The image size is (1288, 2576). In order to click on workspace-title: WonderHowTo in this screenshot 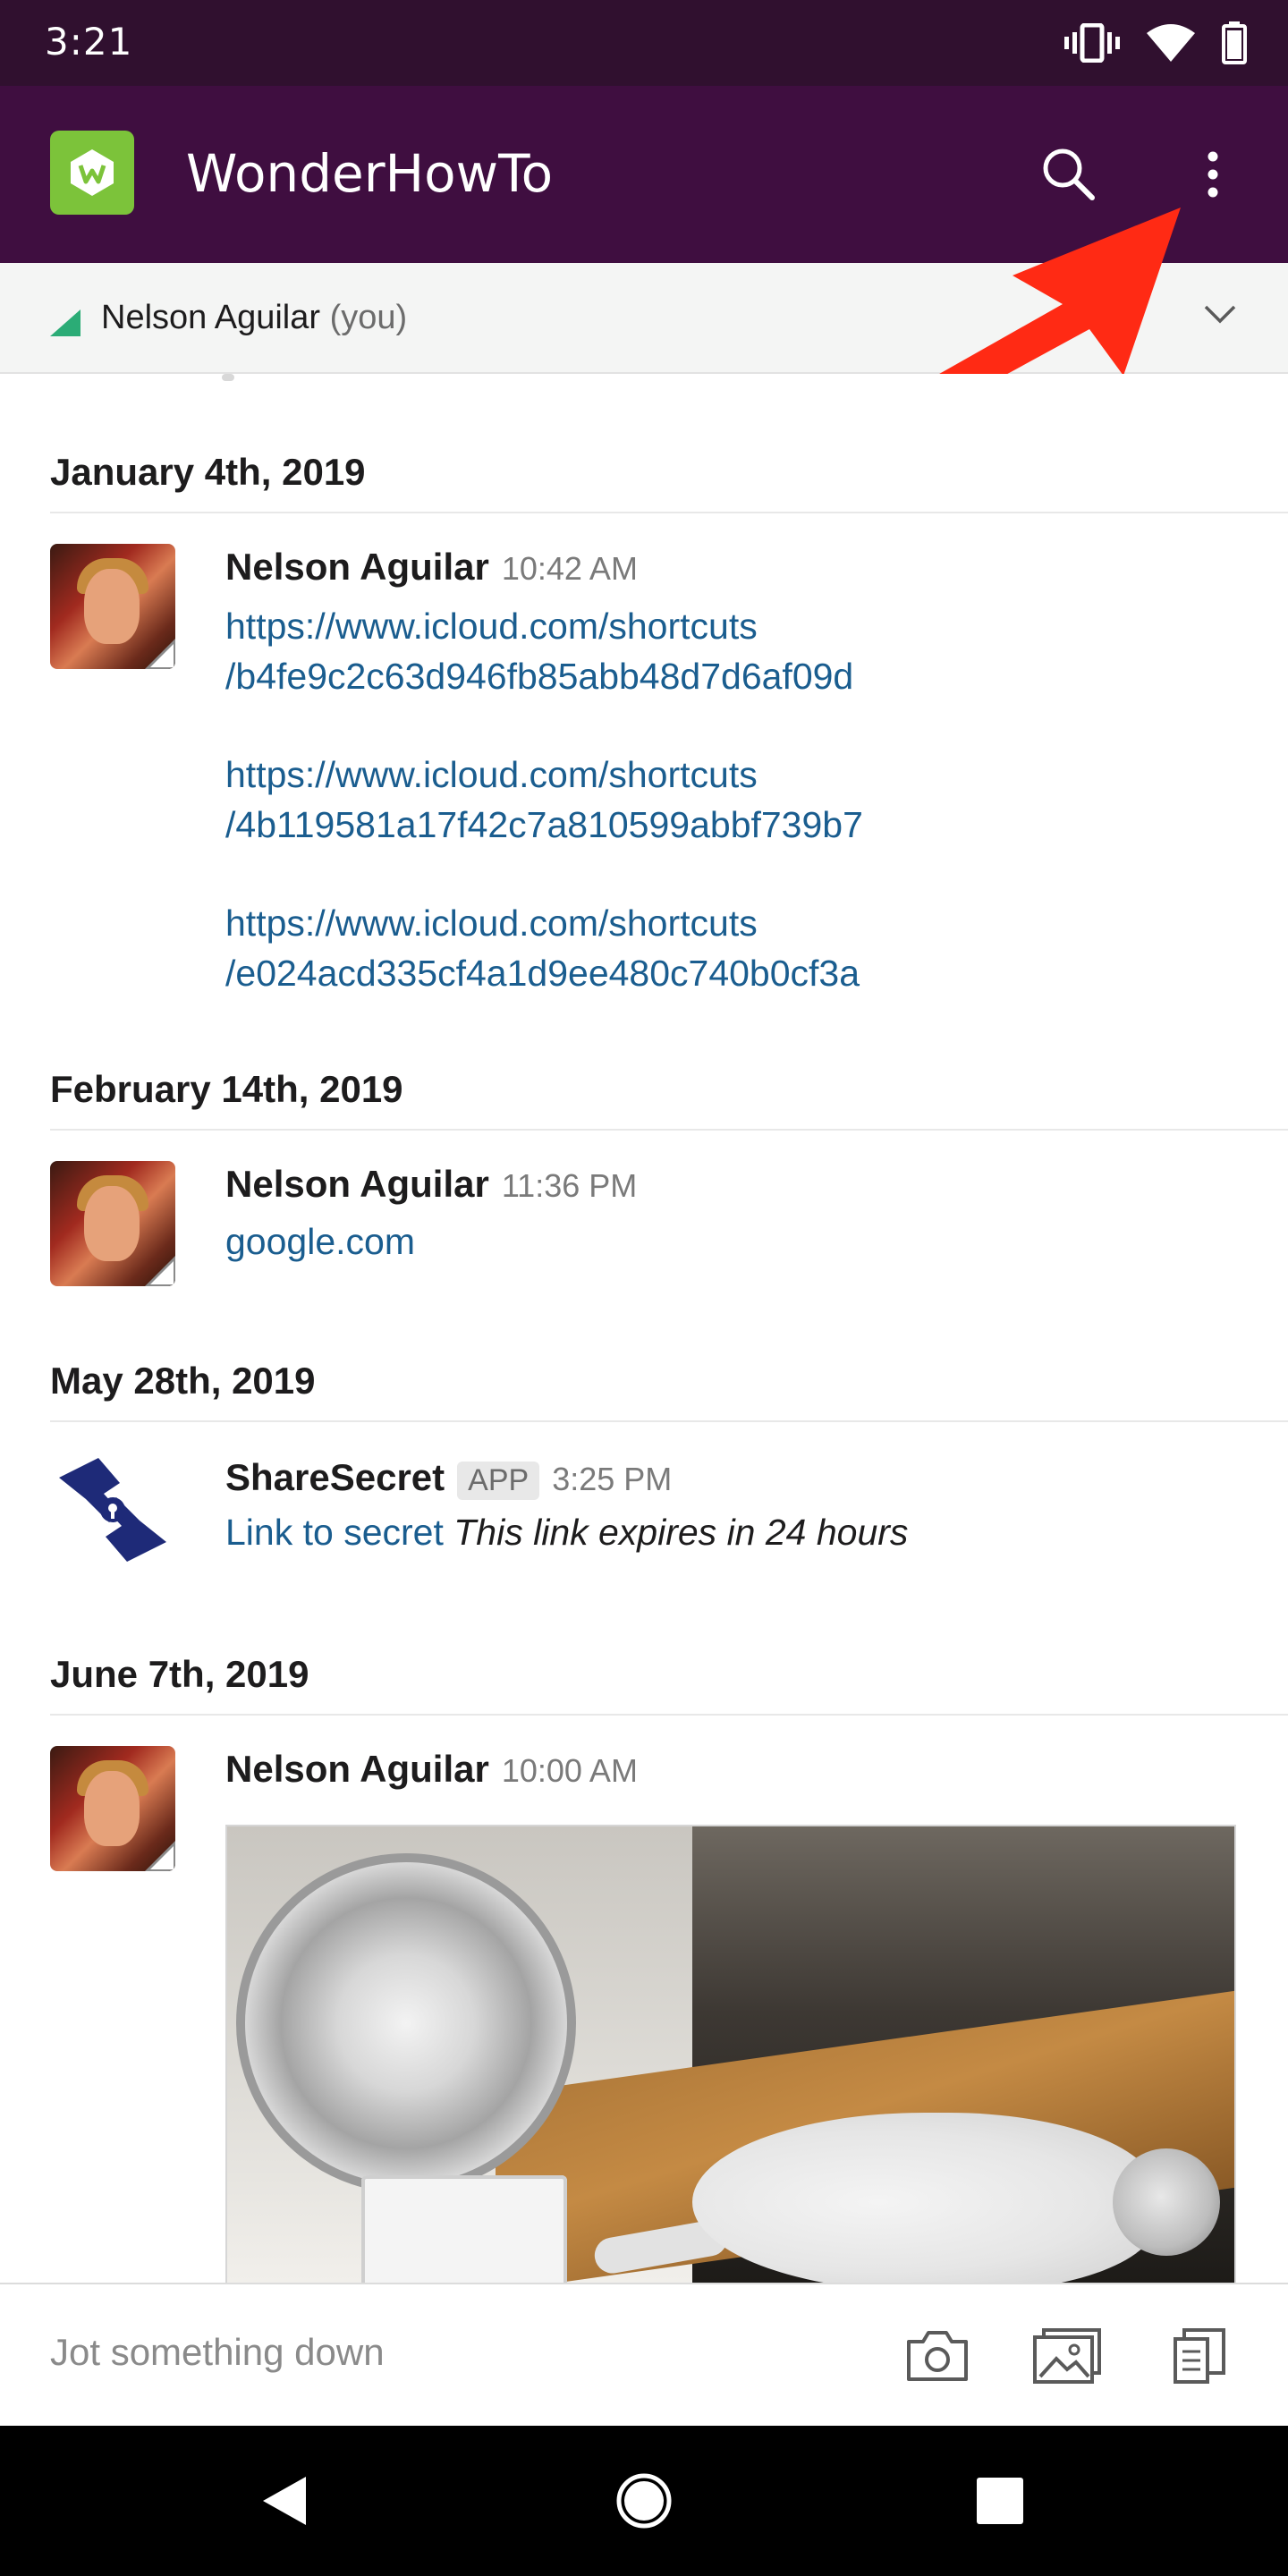, I will do `click(369, 173)`.